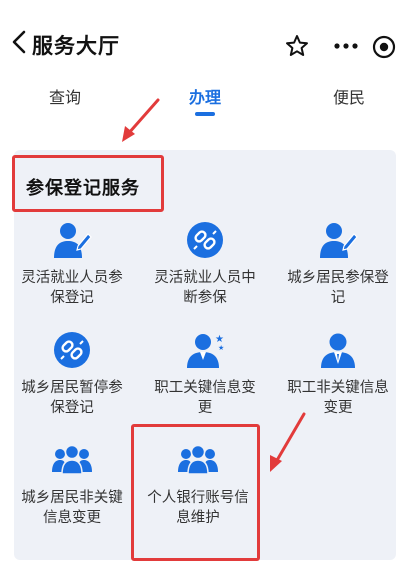 This screenshot has height=569, width=409. What do you see at coordinates (76, 46) in the screenshot?
I see `page-title: 服务大厅` at bounding box center [76, 46].